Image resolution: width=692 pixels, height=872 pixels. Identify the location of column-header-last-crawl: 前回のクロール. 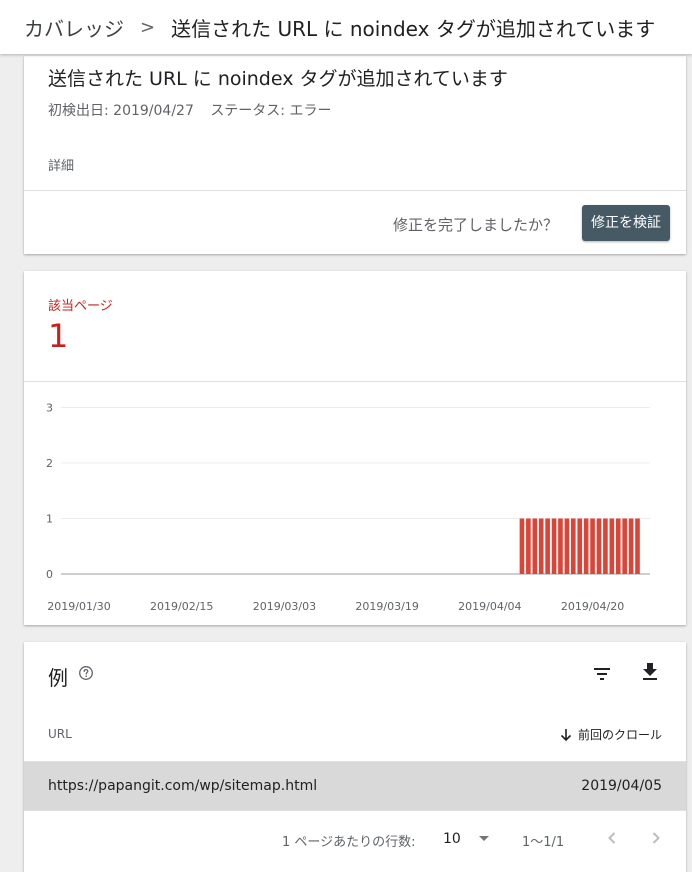
(611, 734).